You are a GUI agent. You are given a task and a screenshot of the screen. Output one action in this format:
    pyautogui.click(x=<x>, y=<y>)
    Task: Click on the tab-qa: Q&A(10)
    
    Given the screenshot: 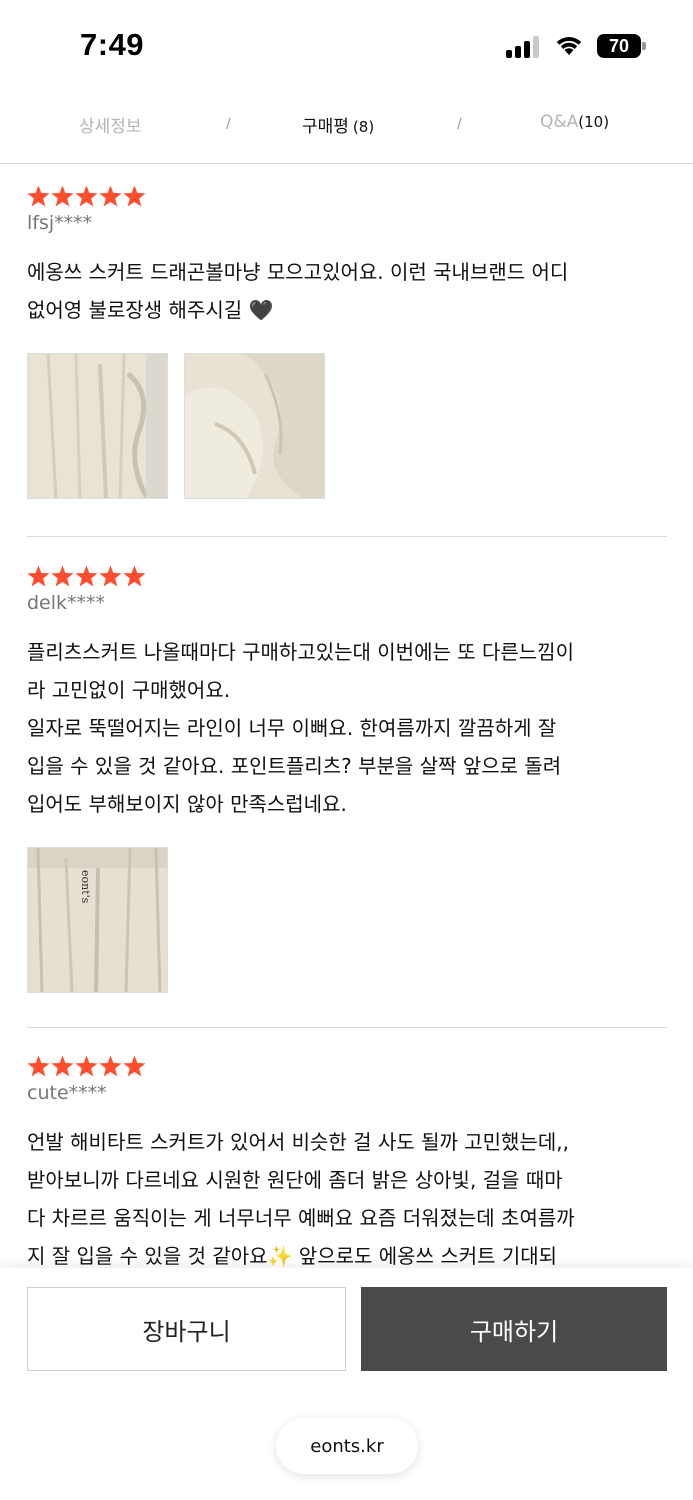 What is the action you would take?
    pyautogui.click(x=574, y=122)
    